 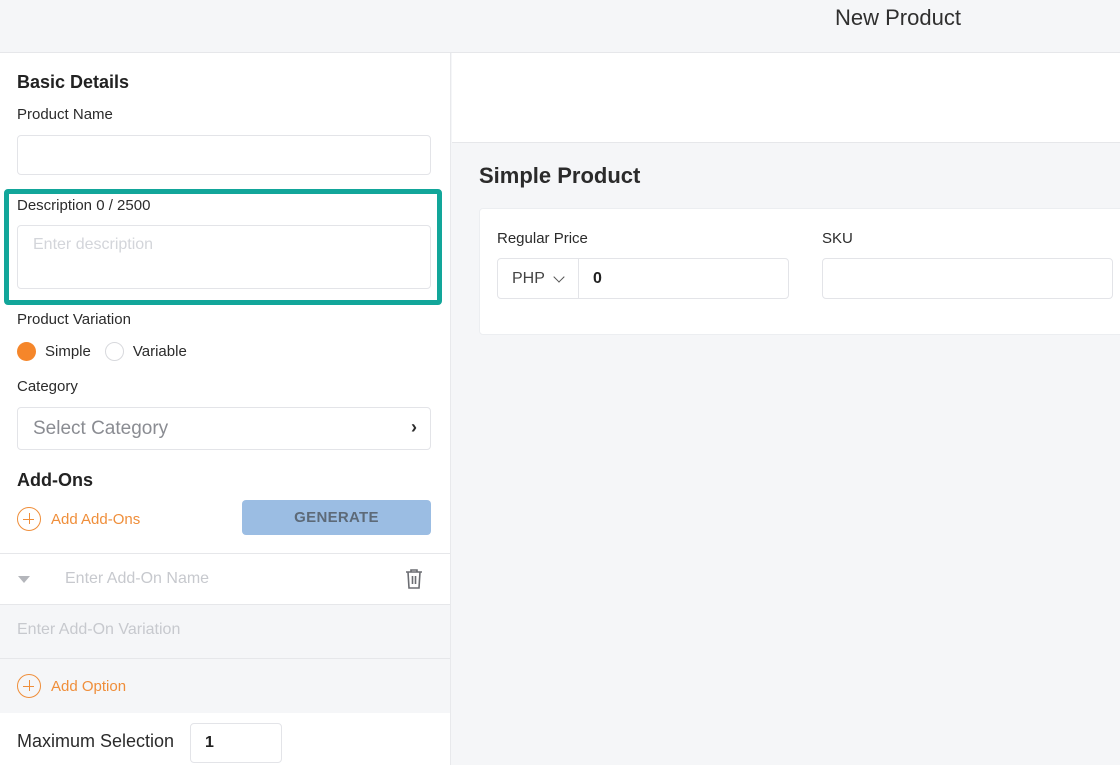 What do you see at coordinates (73, 82) in the screenshot?
I see `basic-details-title: Basic Details` at bounding box center [73, 82].